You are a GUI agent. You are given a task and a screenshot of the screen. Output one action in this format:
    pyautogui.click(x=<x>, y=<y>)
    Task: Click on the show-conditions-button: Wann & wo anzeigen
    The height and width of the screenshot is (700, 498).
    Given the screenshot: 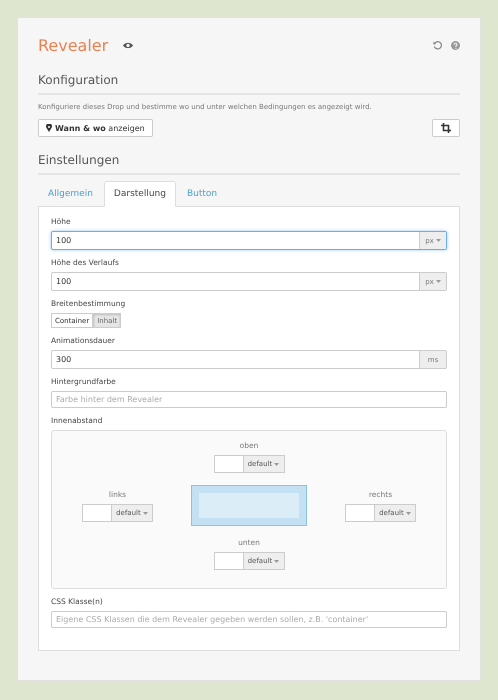 What is the action you would take?
    pyautogui.click(x=95, y=128)
    